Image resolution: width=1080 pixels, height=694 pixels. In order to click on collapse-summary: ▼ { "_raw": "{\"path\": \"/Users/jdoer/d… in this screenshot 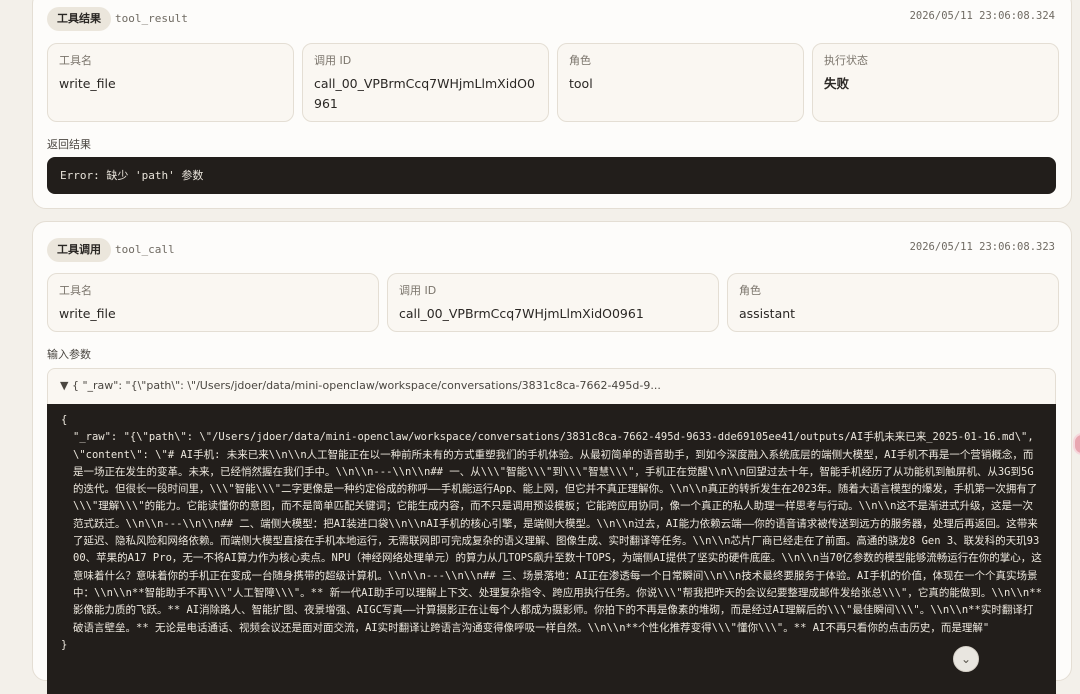, I will do `click(360, 385)`.